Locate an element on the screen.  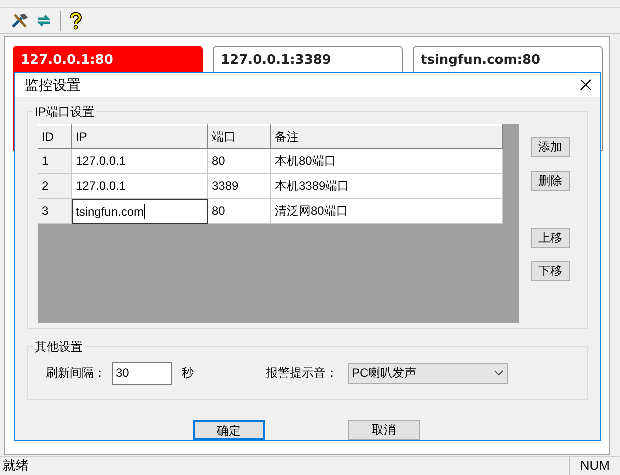
table-cell: 本机80端口 is located at coordinates (387, 161).